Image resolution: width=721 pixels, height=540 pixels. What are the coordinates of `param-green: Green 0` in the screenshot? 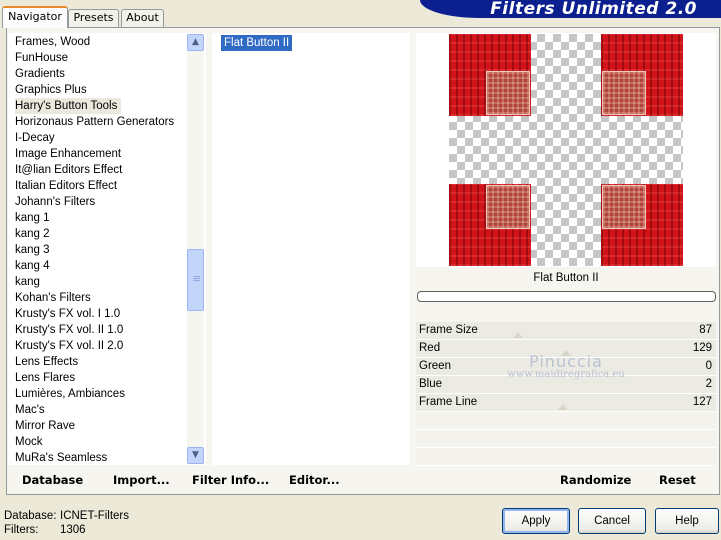 It's located at (566, 367).